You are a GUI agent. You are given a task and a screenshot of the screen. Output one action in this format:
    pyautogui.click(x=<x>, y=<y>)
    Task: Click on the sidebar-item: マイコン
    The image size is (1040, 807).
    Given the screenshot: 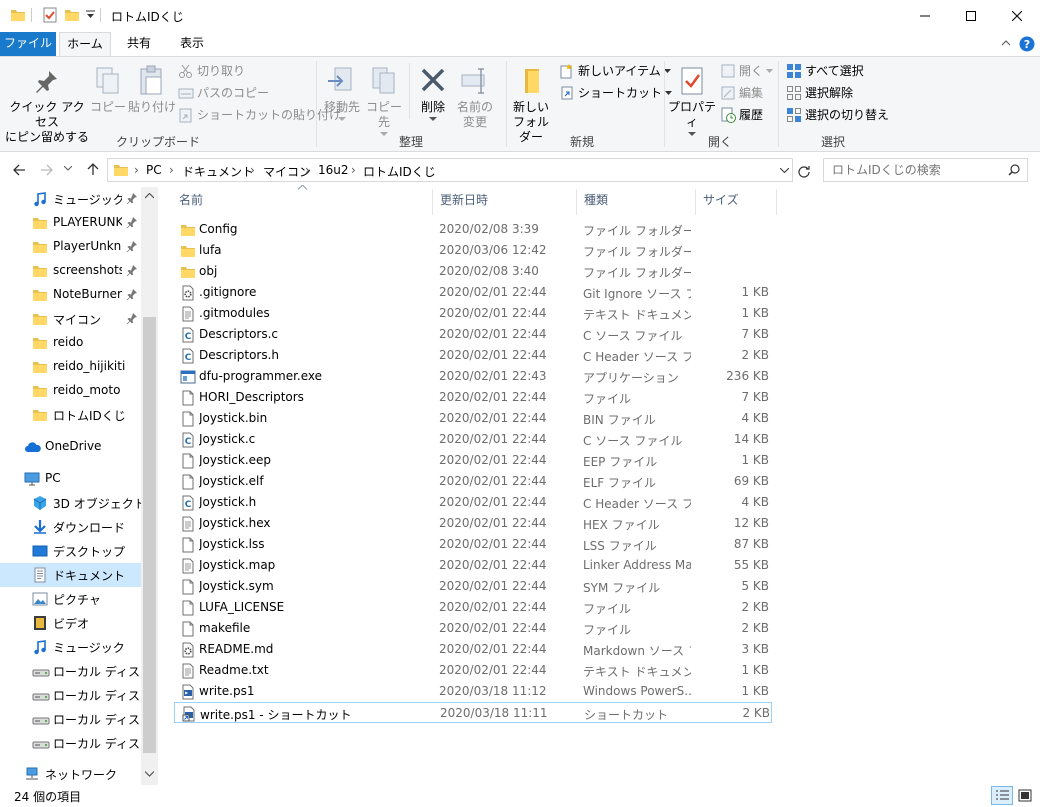 What is the action you would take?
    pyautogui.click(x=70, y=319)
    